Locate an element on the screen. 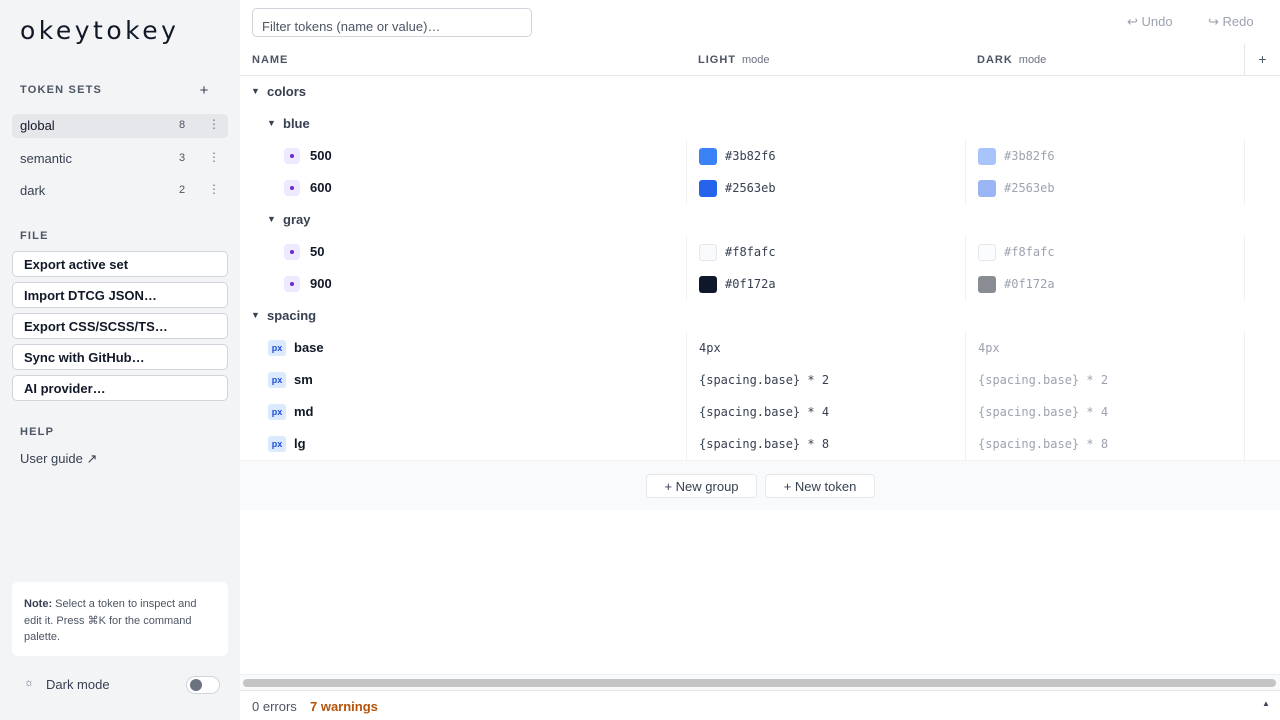 The width and height of the screenshot is (1280, 720). token-name: sm is located at coordinates (303, 379).